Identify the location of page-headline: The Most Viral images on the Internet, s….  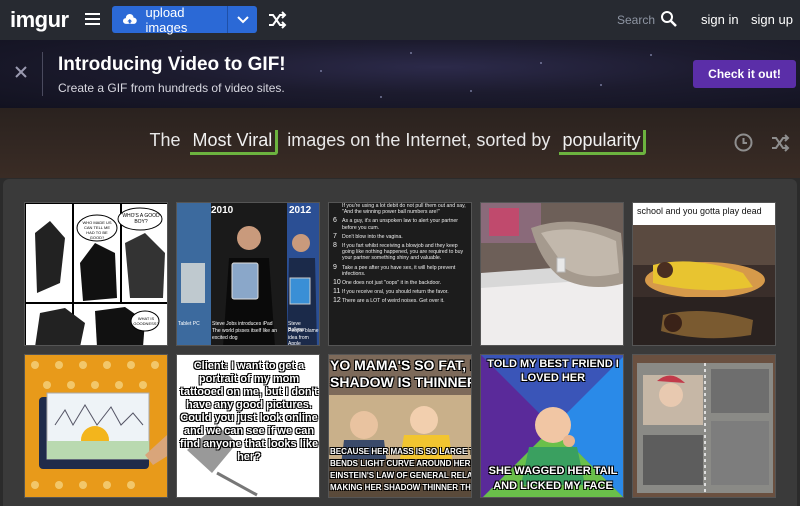
(400, 142).